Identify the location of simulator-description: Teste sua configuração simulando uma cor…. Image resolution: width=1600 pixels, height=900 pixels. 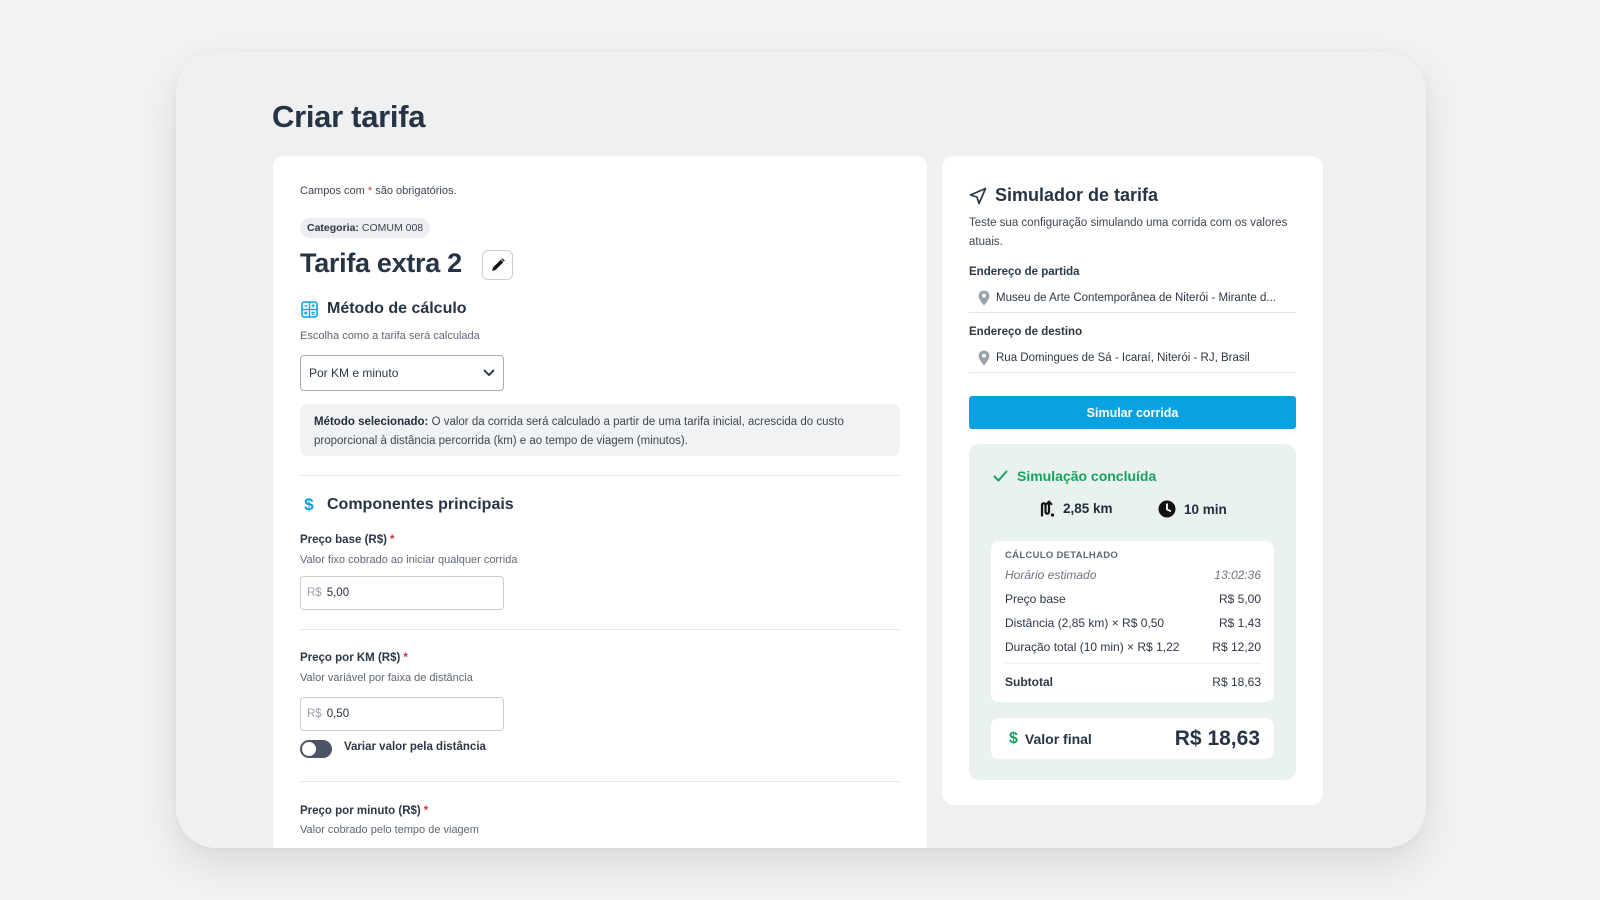
(1128, 232).